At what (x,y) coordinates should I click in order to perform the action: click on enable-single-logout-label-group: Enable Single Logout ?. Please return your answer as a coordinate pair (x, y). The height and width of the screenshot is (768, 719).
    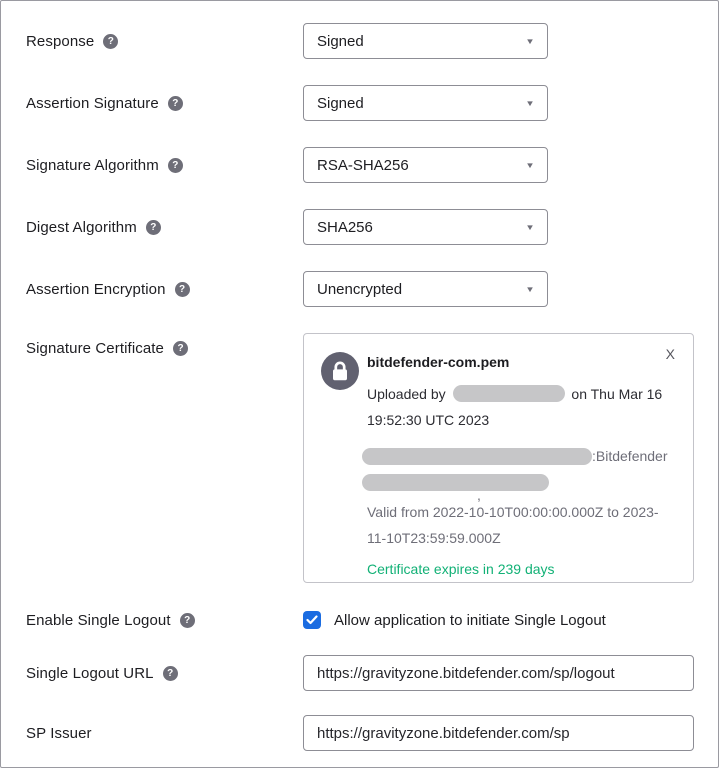
    Looking at the image, I should click on (164, 620).